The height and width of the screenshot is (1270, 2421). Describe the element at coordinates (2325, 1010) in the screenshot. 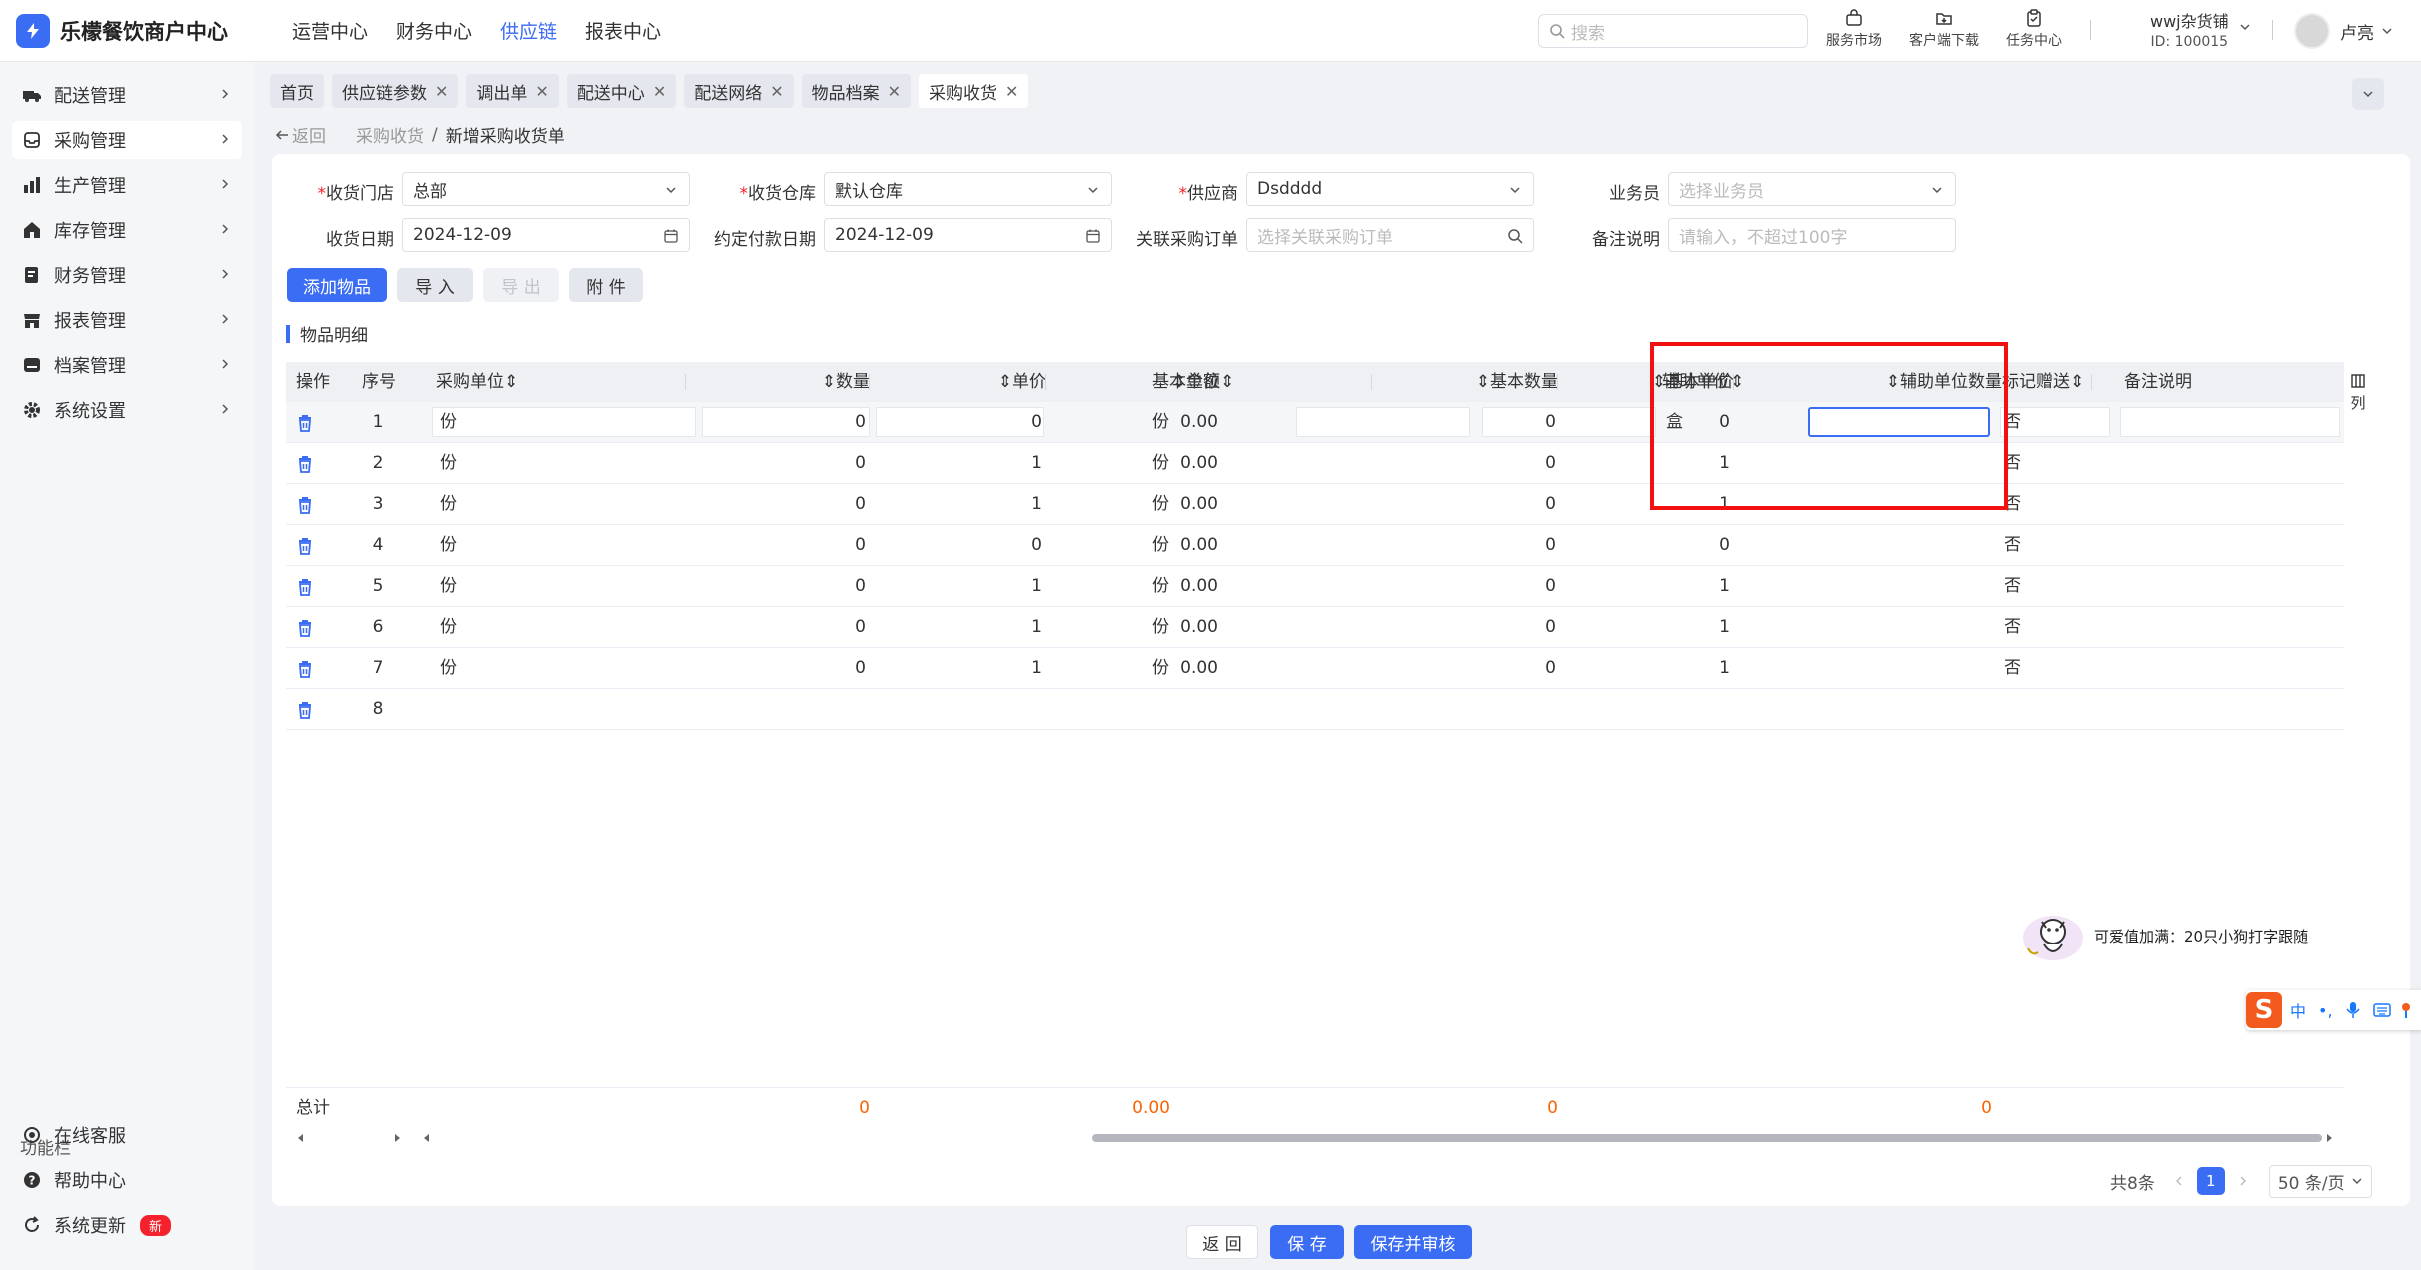

I see `ime-punctuation-toggle: •,` at that location.